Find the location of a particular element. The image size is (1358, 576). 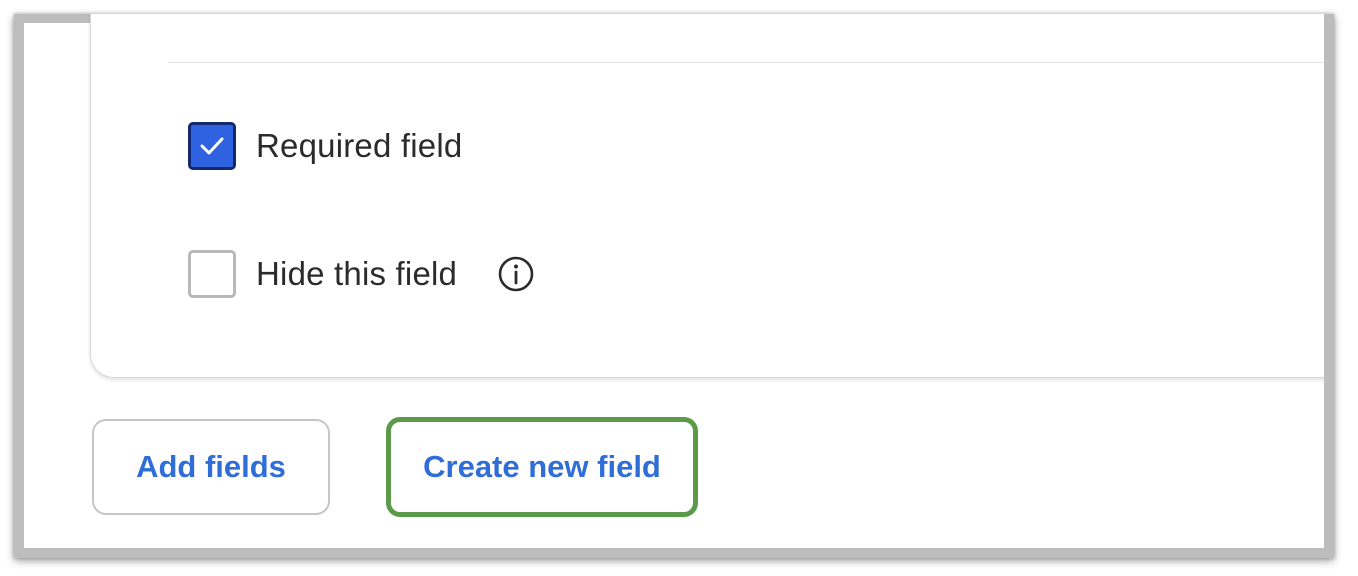

info-circle-icon is located at coordinates (516, 274).